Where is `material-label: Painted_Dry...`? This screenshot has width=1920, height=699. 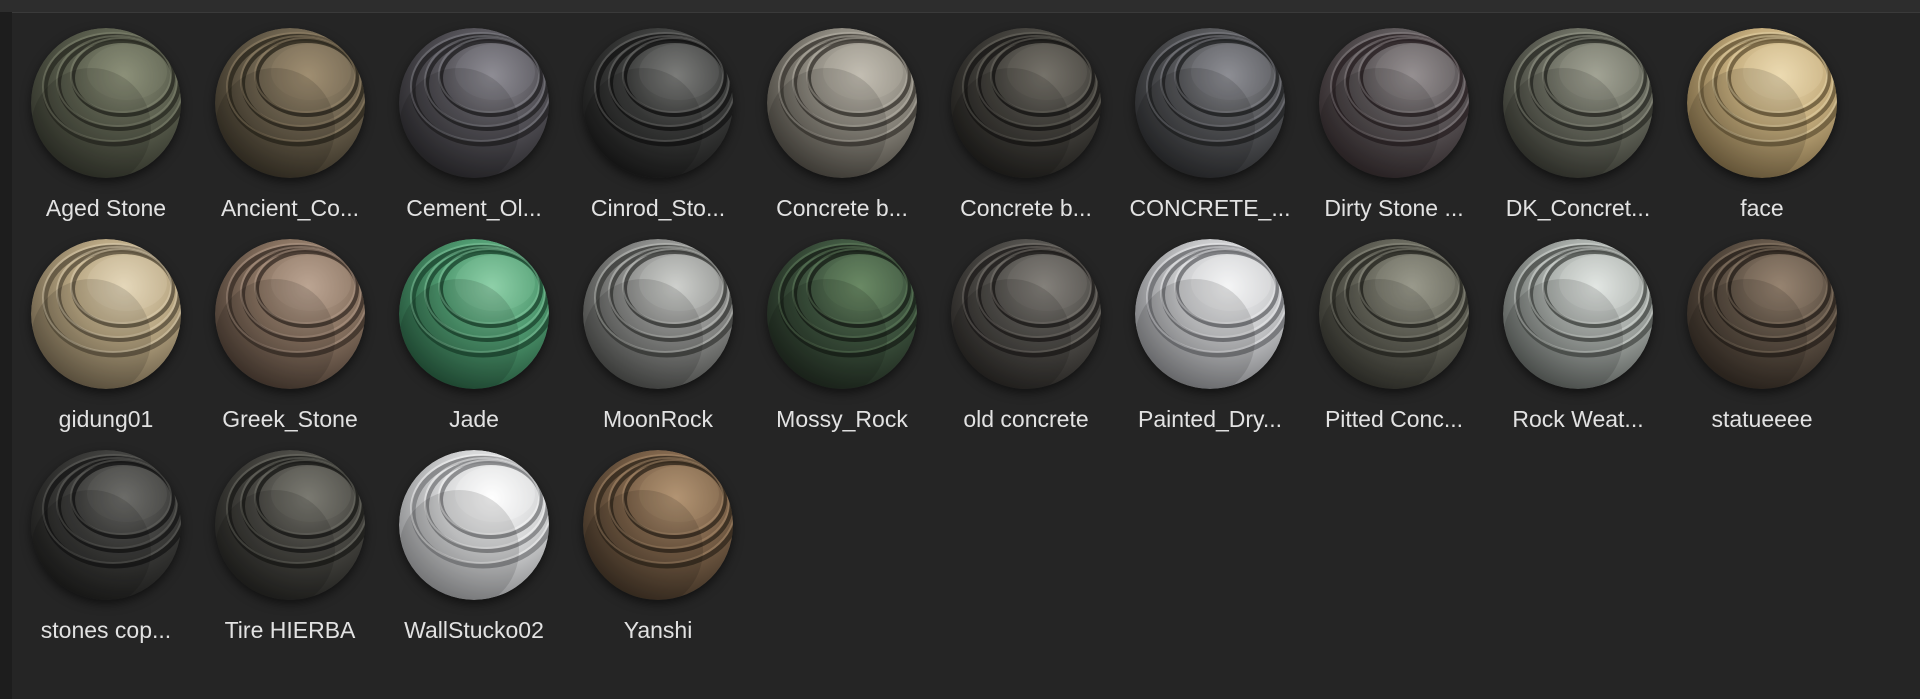 material-label: Painted_Dry... is located at coordinates (1210, 419).